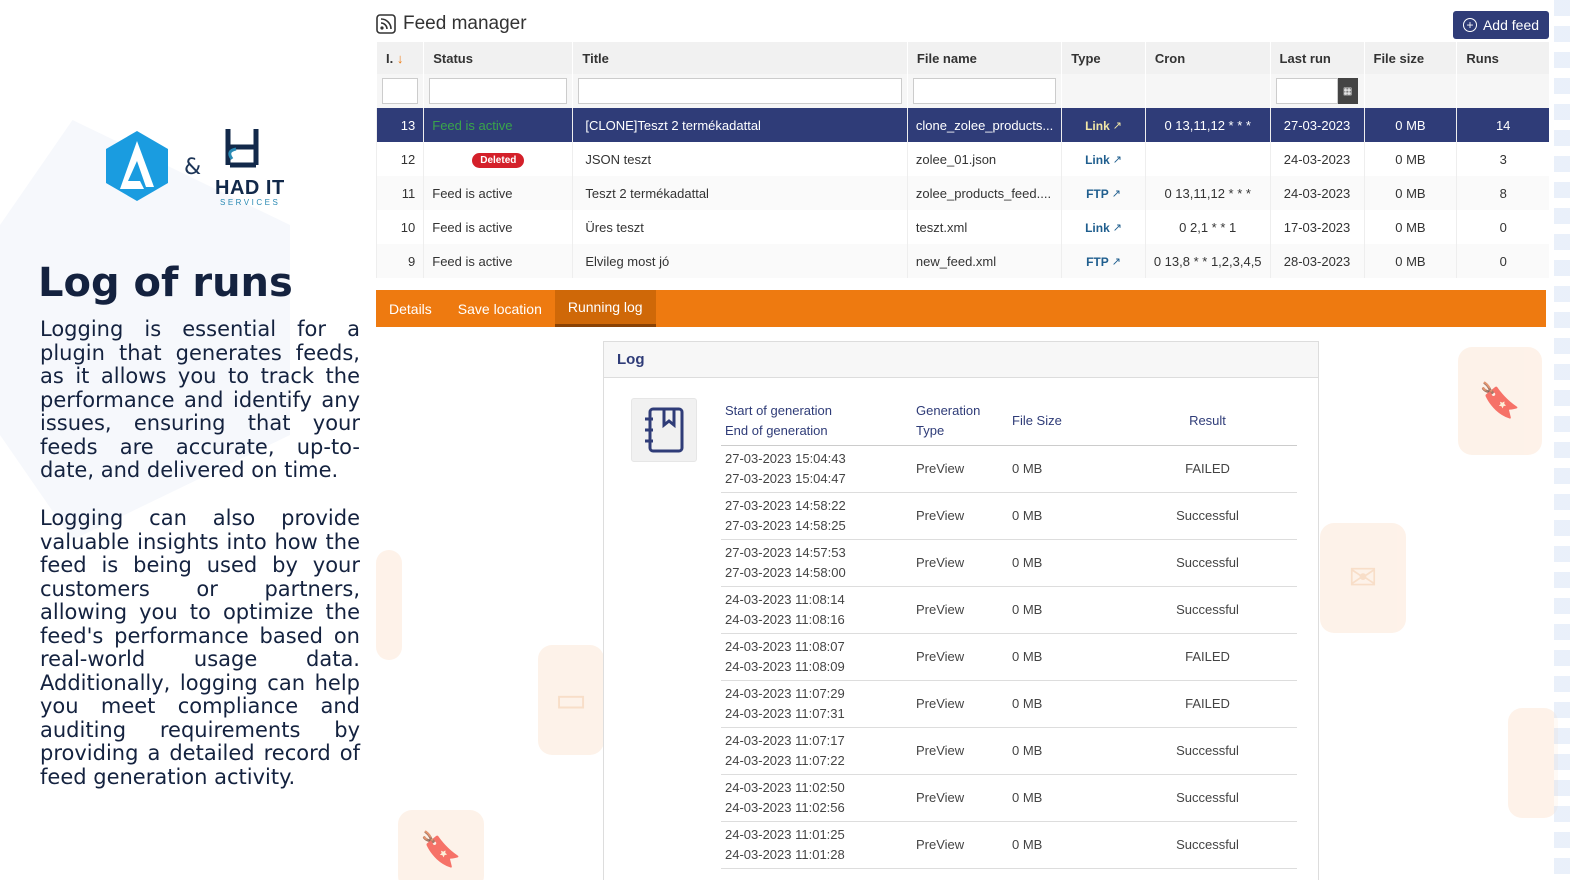 Image resolution: width=1570 pixels, height=880 pixels. Describe the element at coordinates (961, 360) in the screenshot. I see `log-title: Log` at that location.